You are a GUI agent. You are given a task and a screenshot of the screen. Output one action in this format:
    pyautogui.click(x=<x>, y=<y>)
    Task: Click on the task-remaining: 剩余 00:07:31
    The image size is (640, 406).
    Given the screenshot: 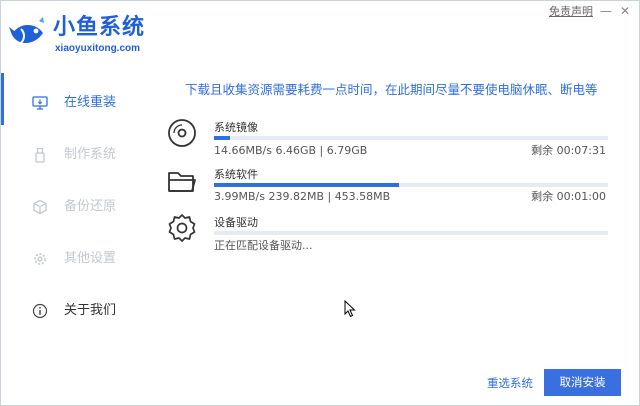 What is the action you would take?
    pyautogui.click(x=568, y=150)
    